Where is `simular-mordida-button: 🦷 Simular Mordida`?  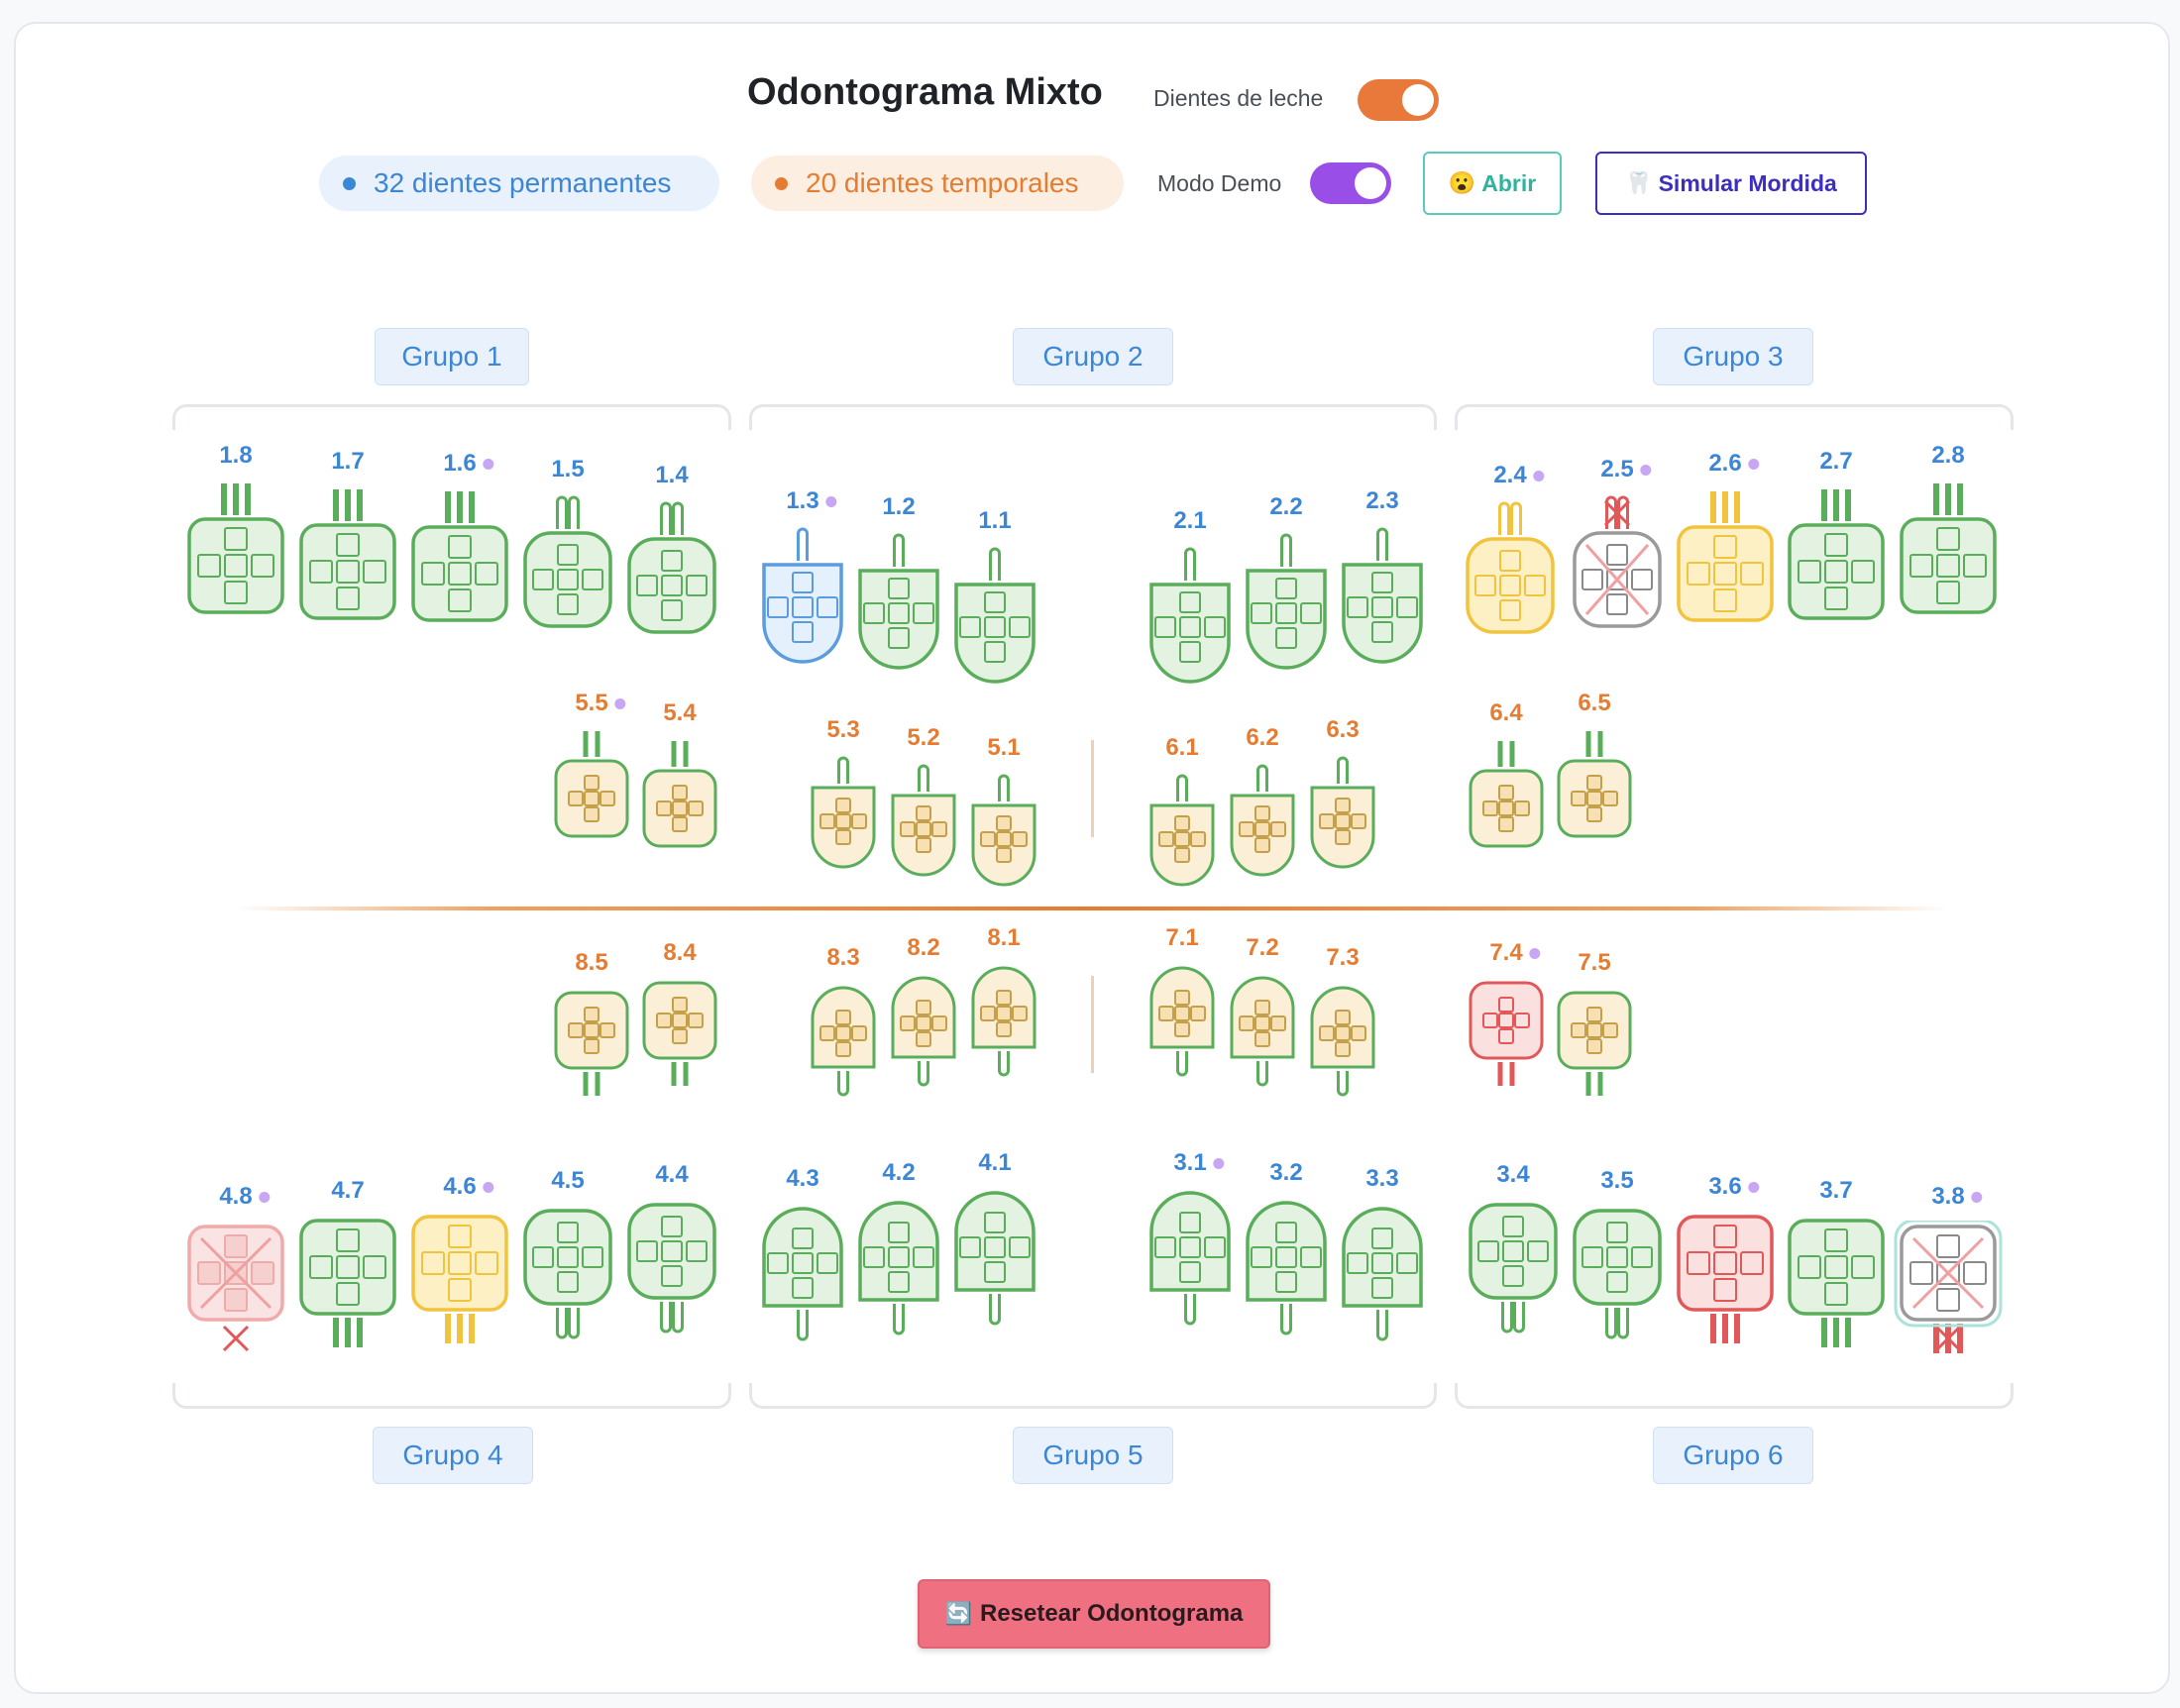
simular-mordida-button: 🦷 Simular Mordida is located at coordinates (1731, 183).